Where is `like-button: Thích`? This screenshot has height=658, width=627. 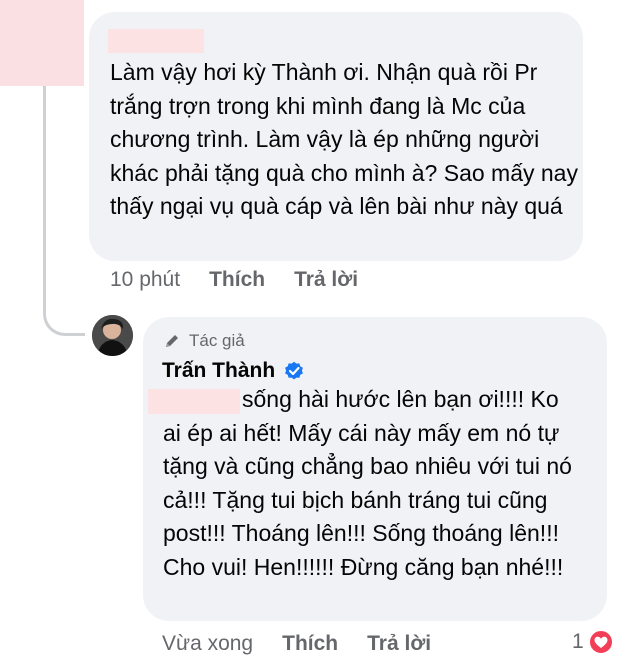 like-button: Thích is located at coordinates (237, 280).